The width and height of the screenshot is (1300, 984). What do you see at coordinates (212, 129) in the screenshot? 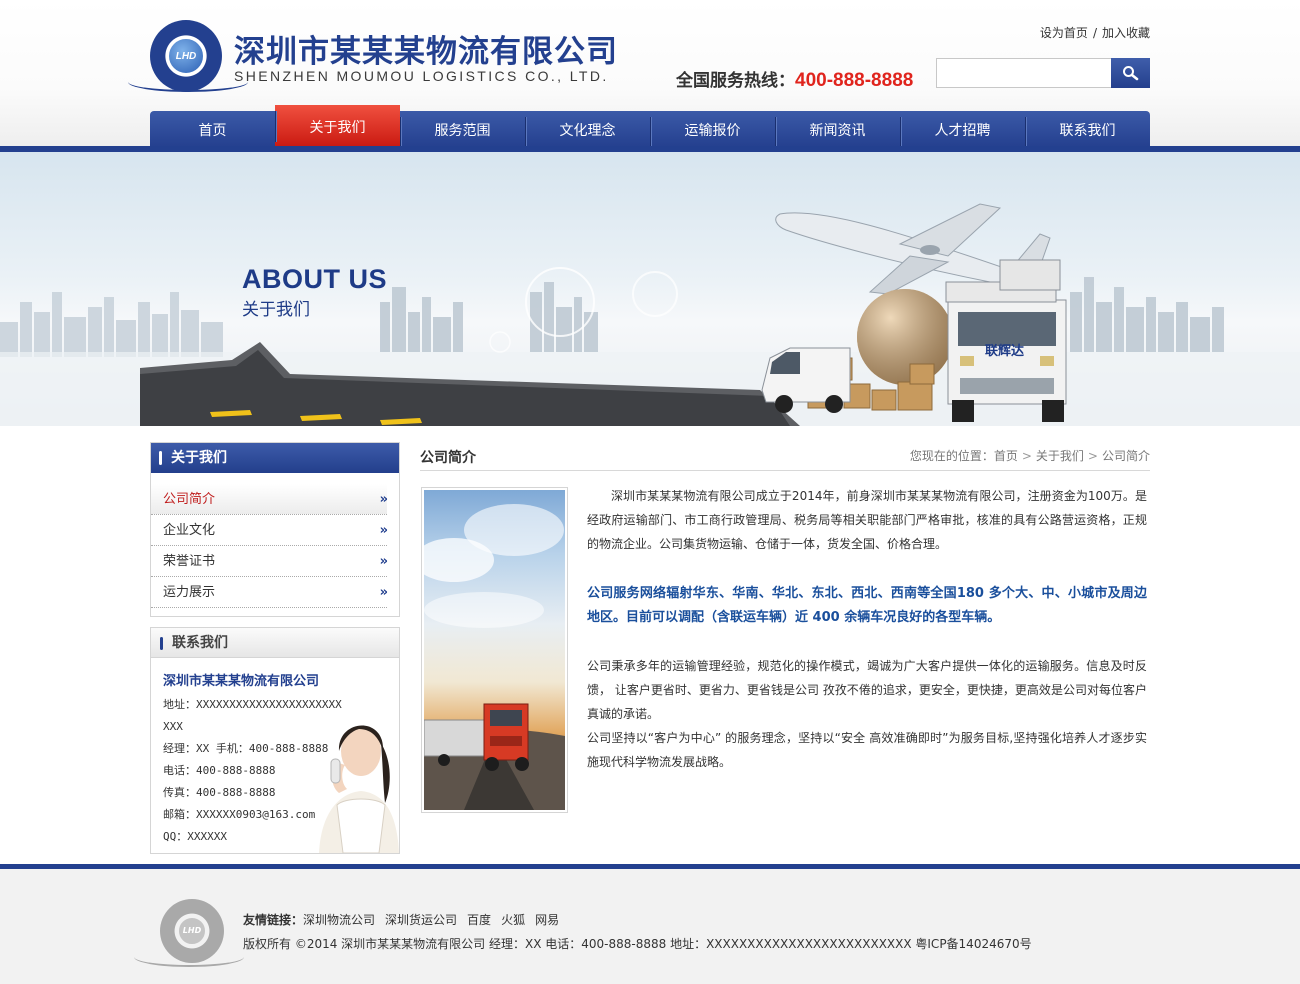
I see `nav-item-home: 首页` at bounding box center [212, 129].